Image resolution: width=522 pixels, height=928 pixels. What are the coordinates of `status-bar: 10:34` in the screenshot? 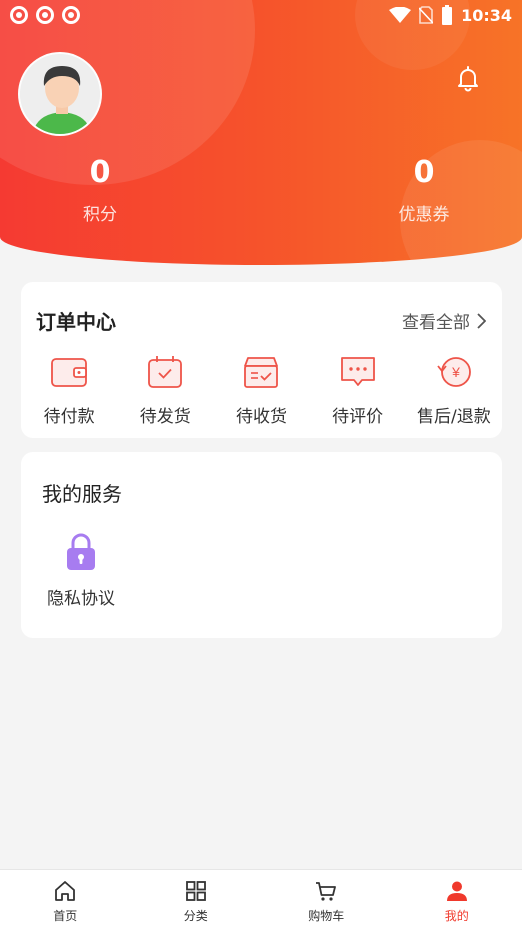 It's located at (261, 15).